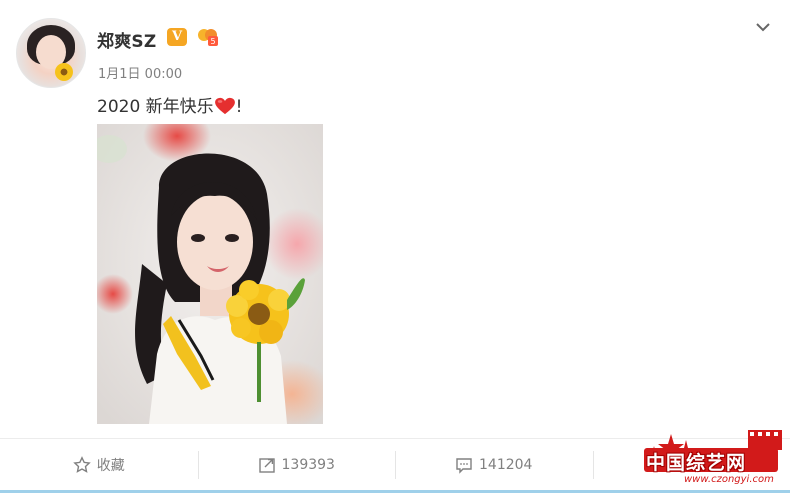  What do you see at coordinates (506, 465) in the screenshot?
I see `comment-count: 141204` at bounding box center [506, 465].